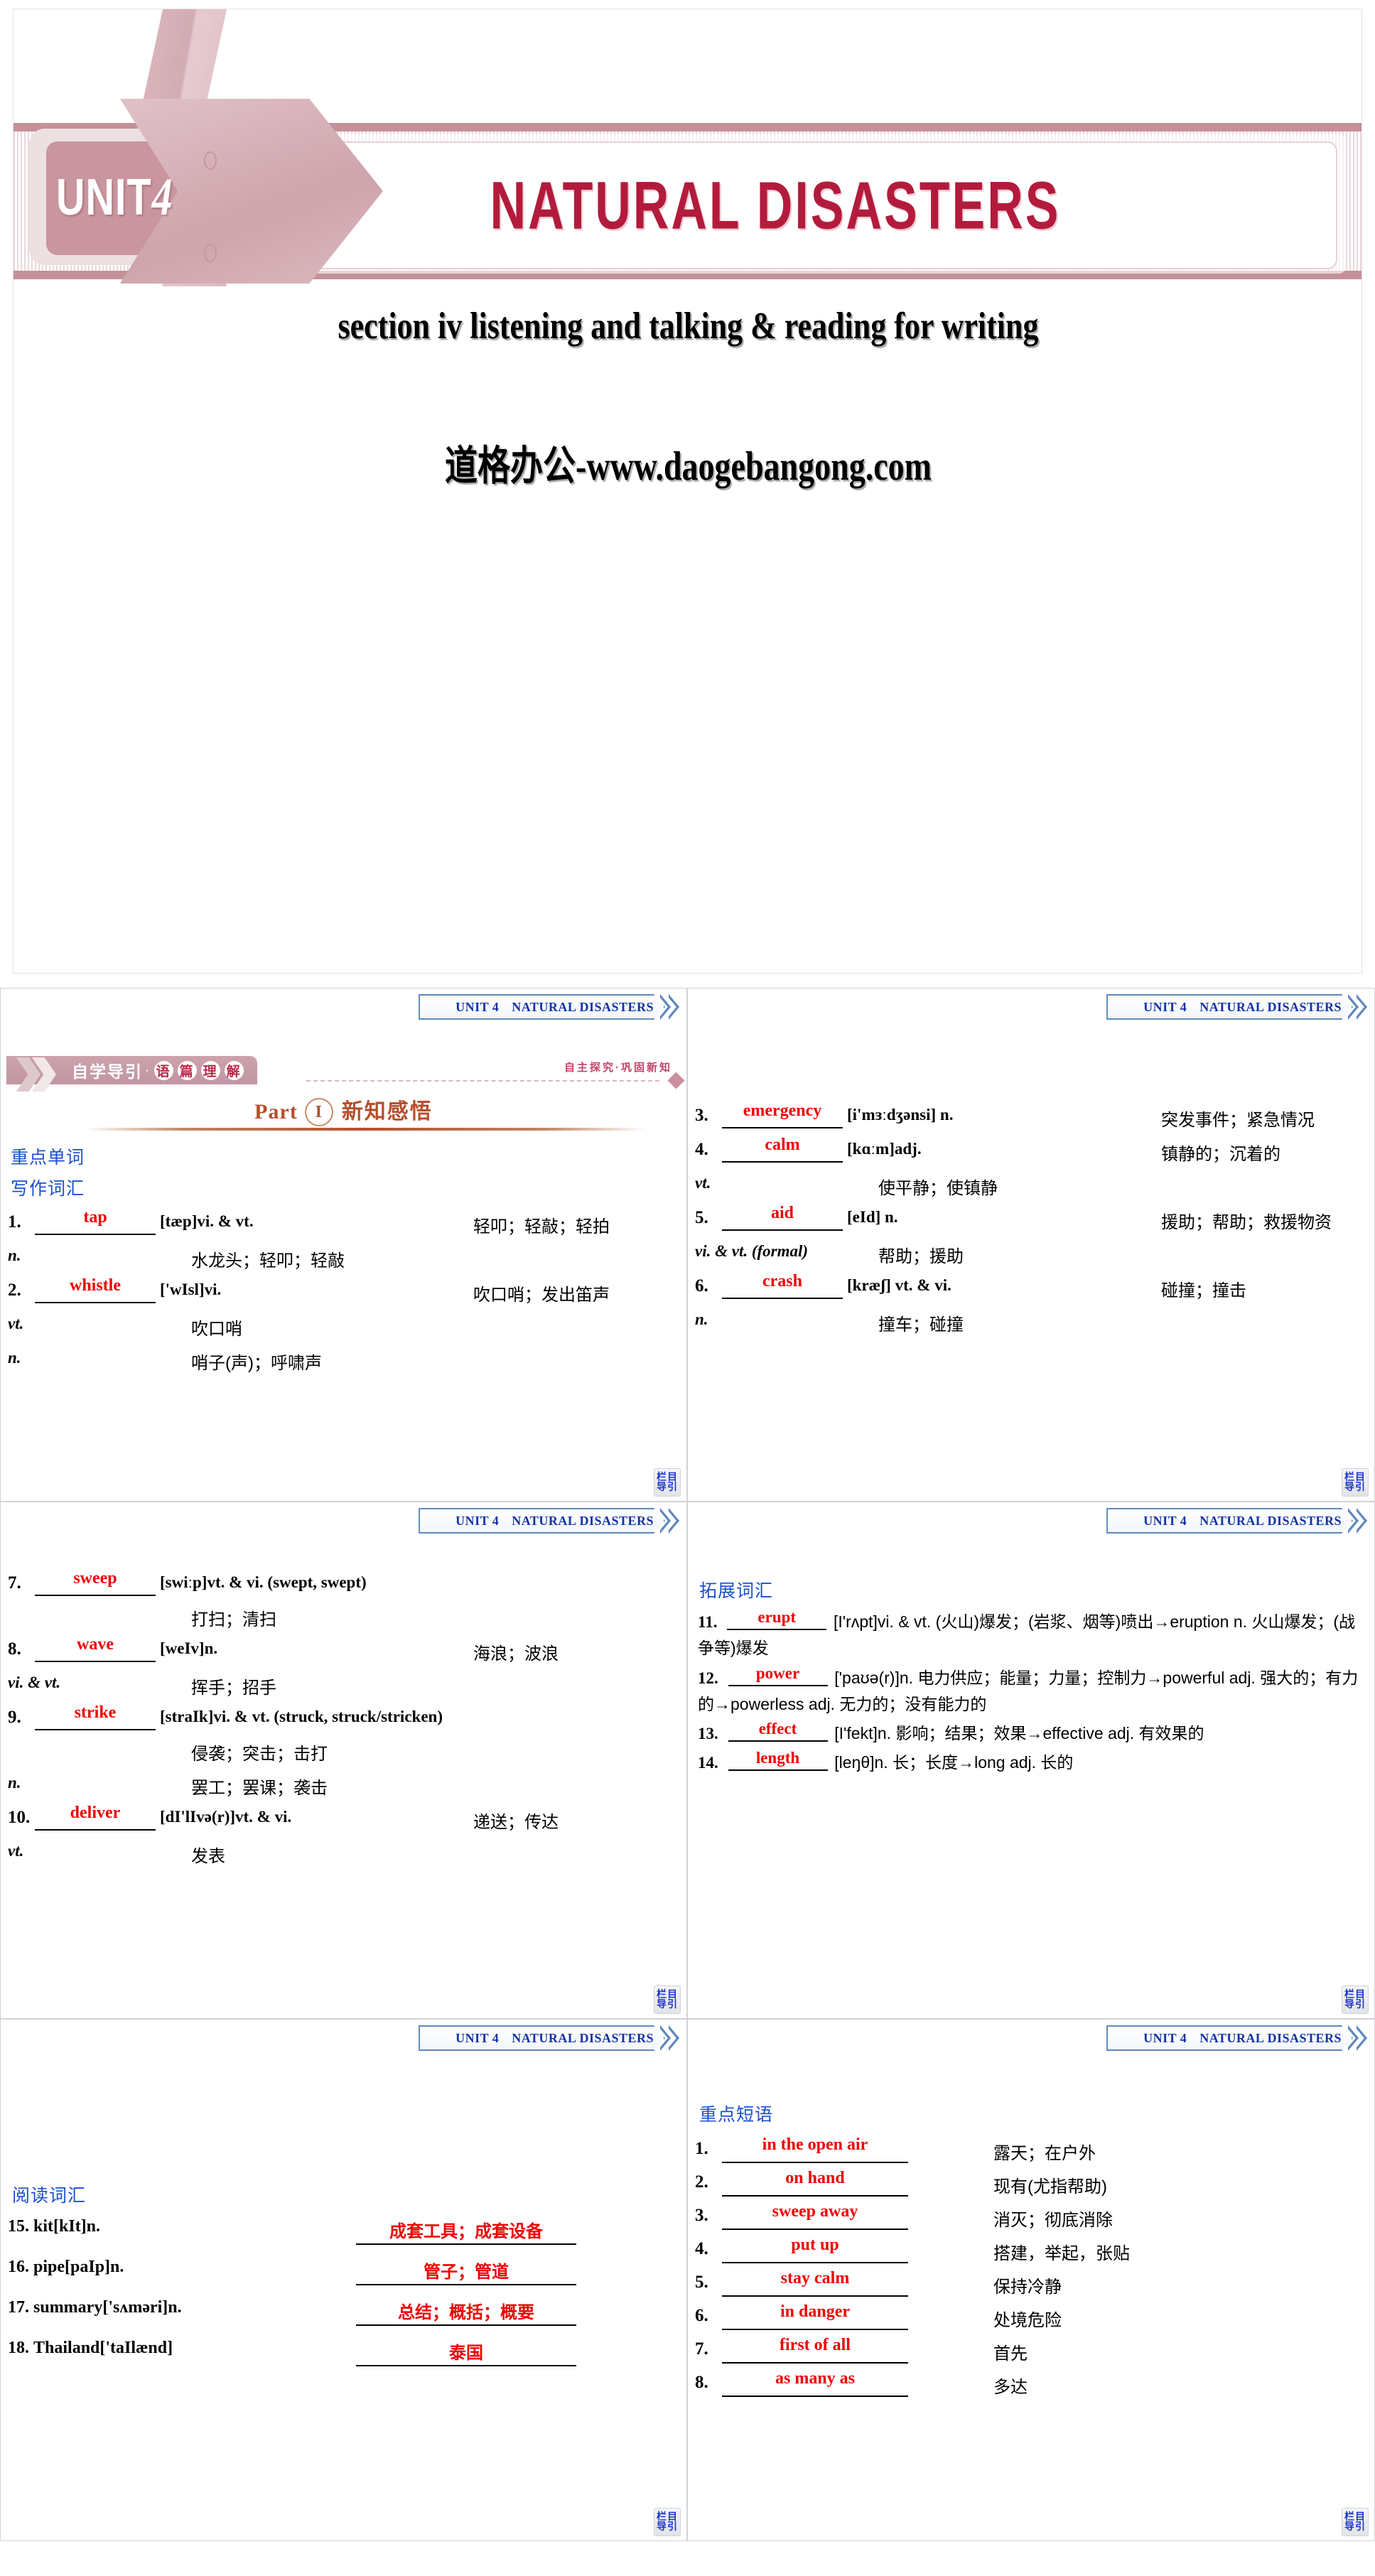 The height and width of the screenshot is (2576, 1375). What do you see at coordinates (541, 1227) in the screenshot?
I see `entry-meaning: 轻叩；轻敲；轻拍` at bounding box center [541, 1227].